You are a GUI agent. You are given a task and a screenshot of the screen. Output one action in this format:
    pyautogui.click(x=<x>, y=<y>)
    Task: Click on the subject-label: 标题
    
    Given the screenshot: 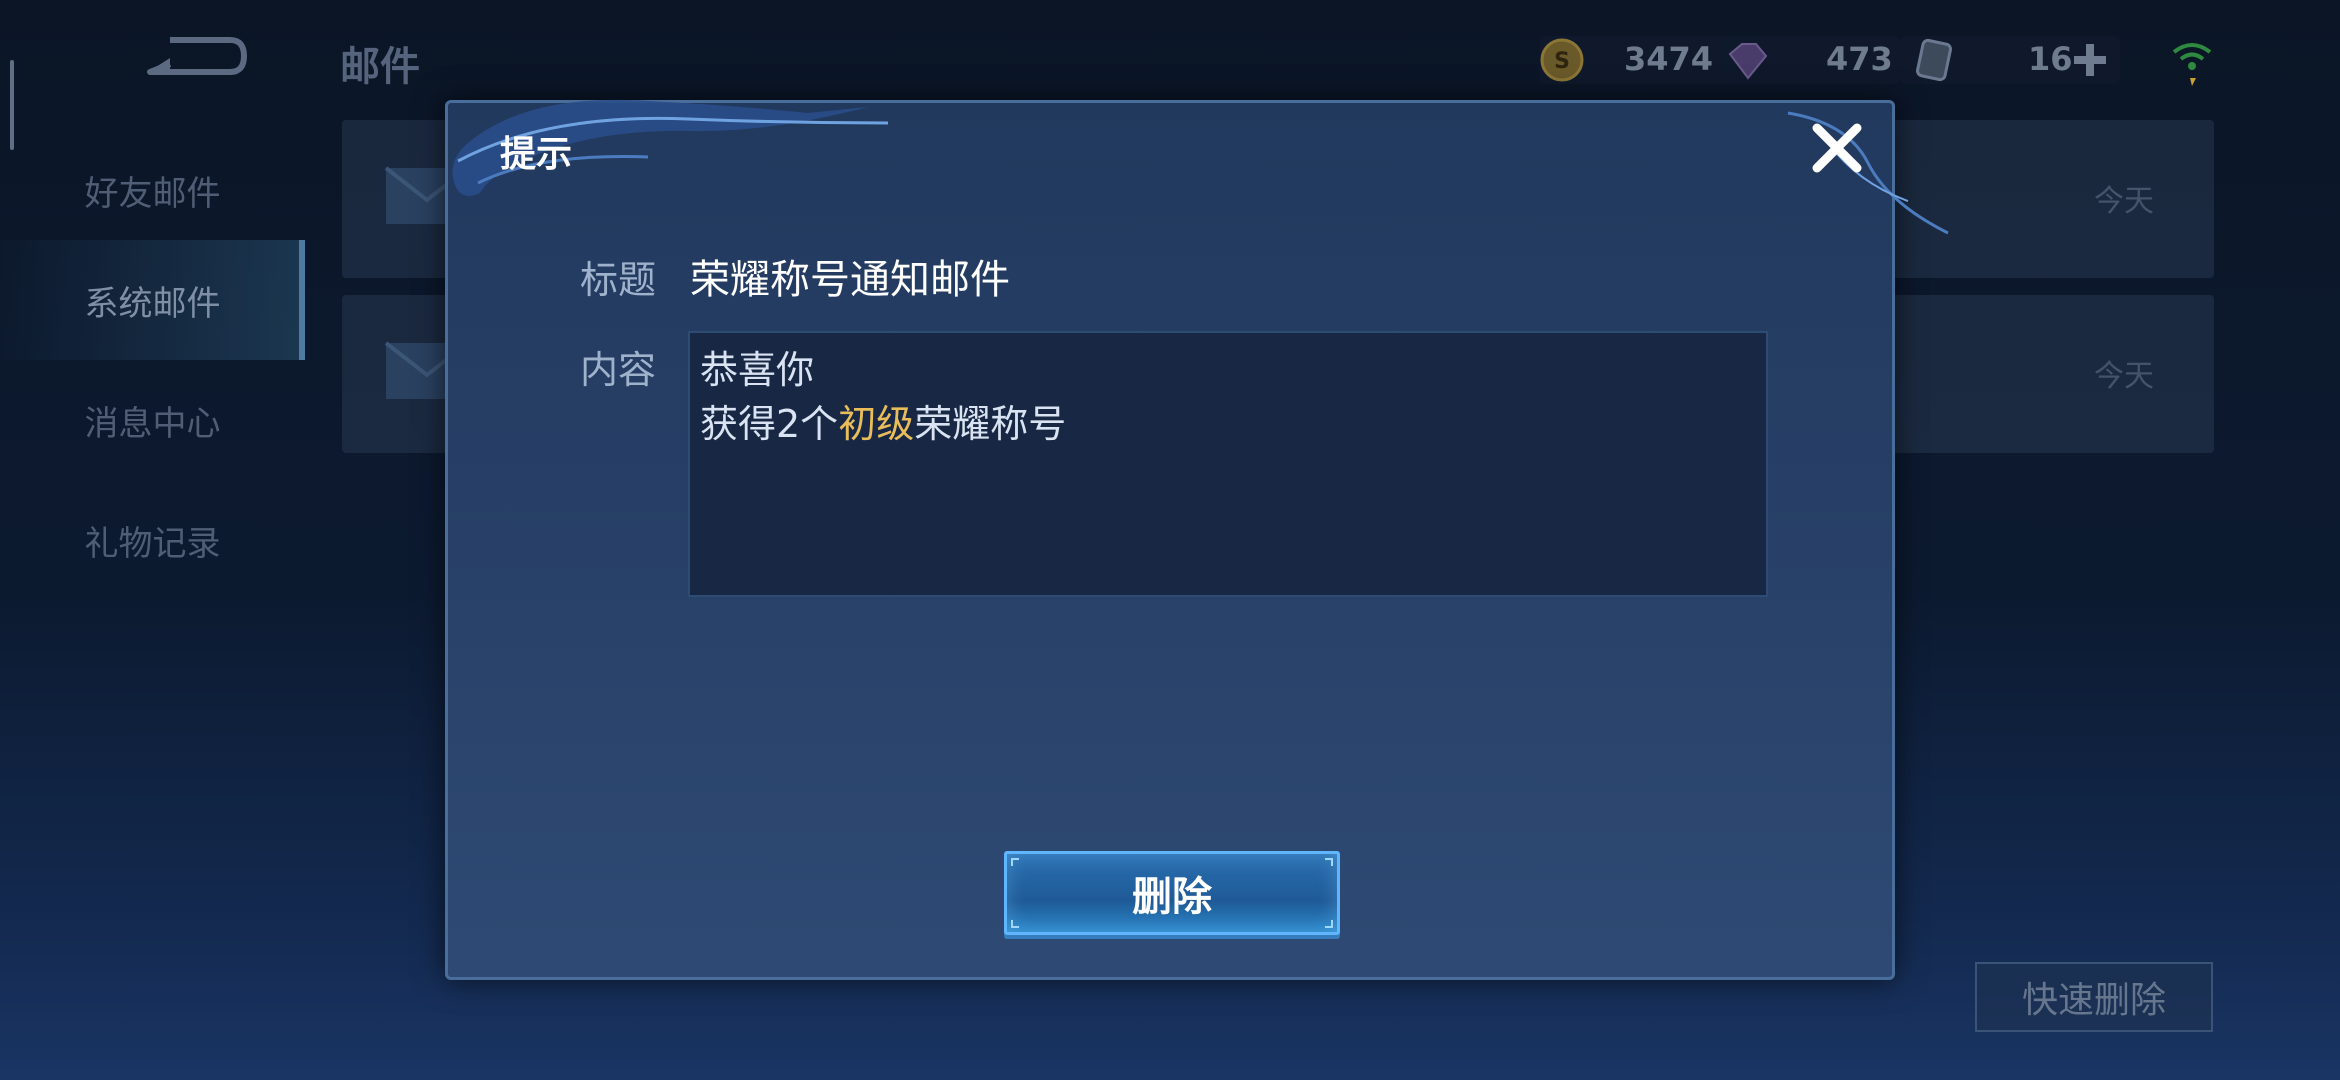 What is the action you would take?
    pyautogui.click(x=618, y=280)
    